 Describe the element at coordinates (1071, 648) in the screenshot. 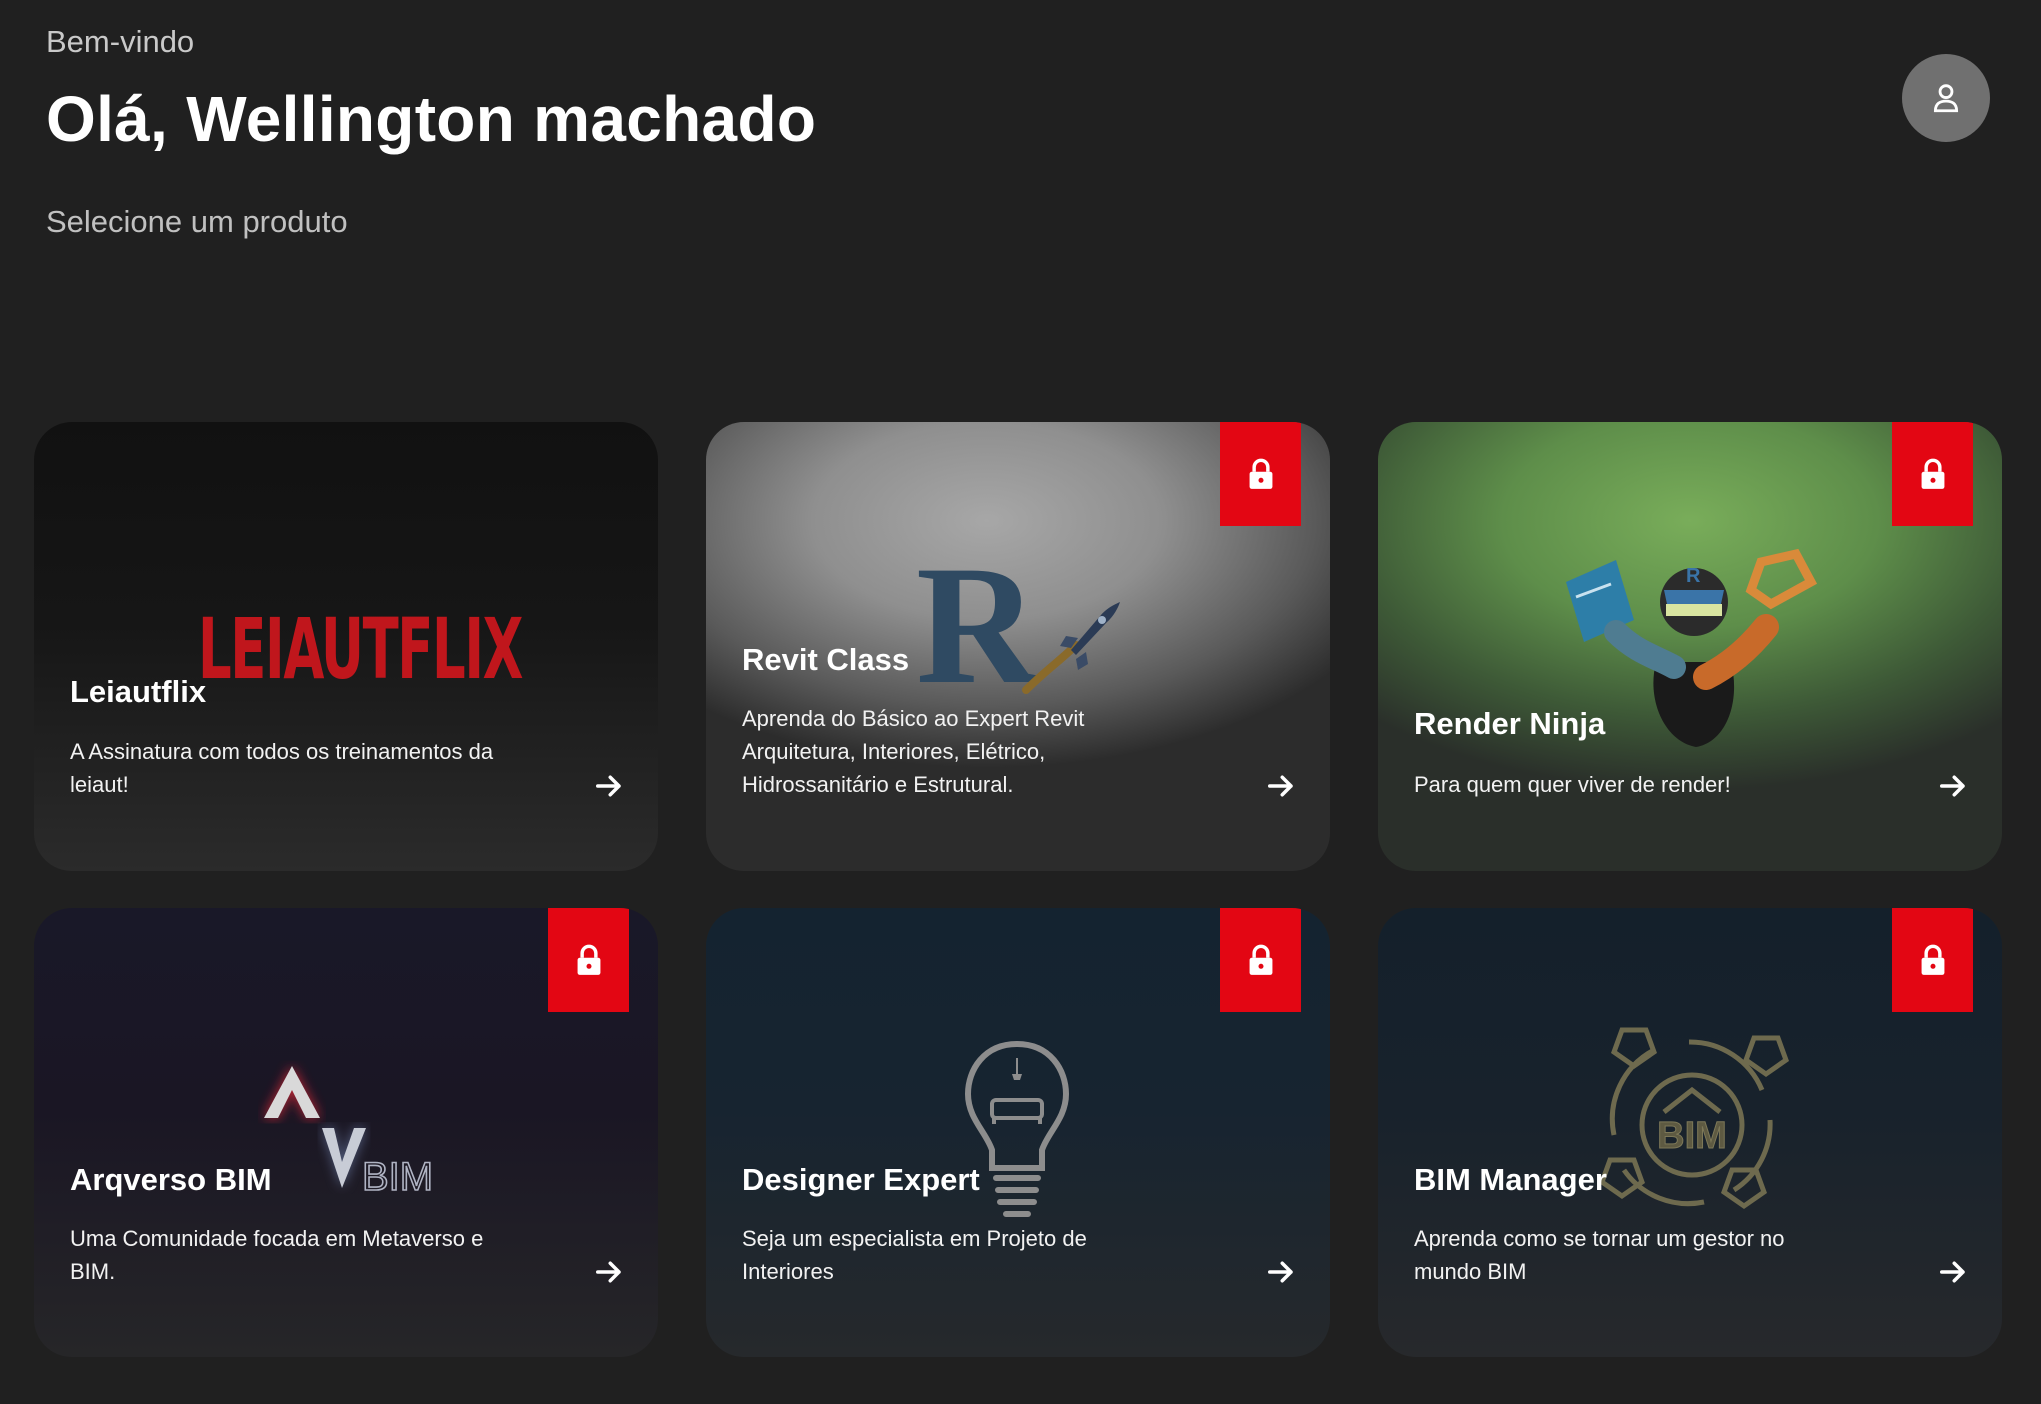

I see `rocket-icon` at that location.